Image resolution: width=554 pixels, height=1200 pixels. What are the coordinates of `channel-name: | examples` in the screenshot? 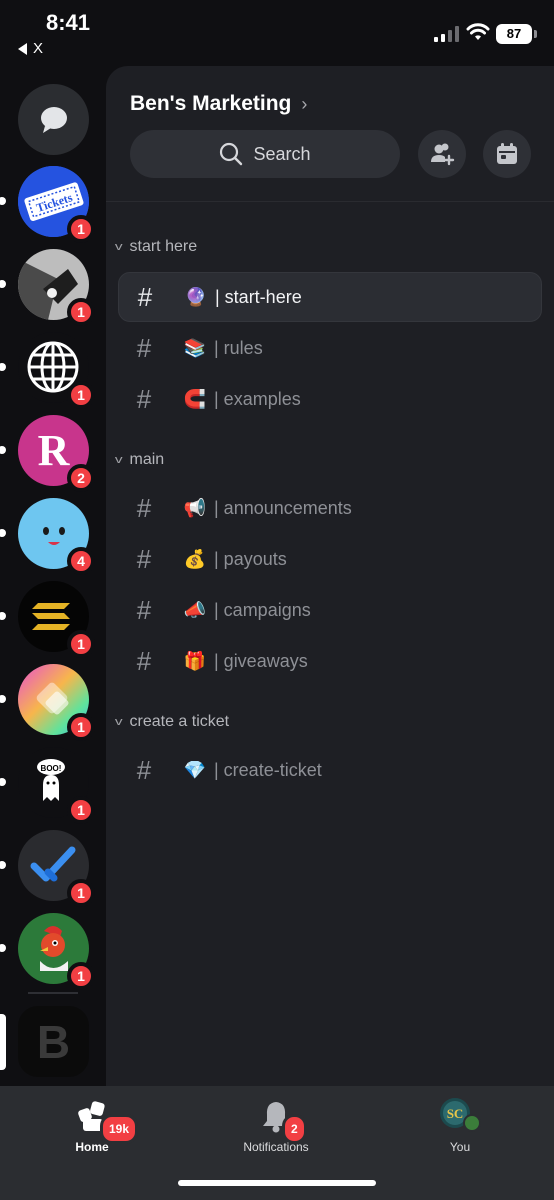 It's located at (257, 398).